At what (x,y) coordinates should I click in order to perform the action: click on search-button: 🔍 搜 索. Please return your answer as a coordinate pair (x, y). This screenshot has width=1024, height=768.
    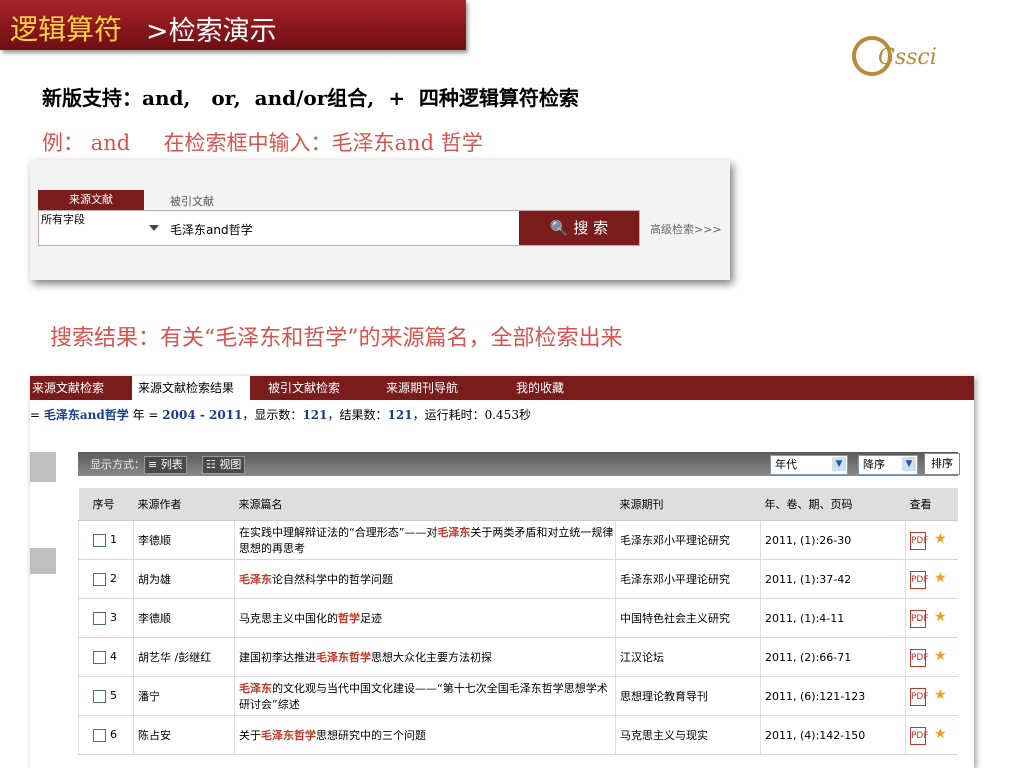
    Looking at the image, I should click on (579, 228).